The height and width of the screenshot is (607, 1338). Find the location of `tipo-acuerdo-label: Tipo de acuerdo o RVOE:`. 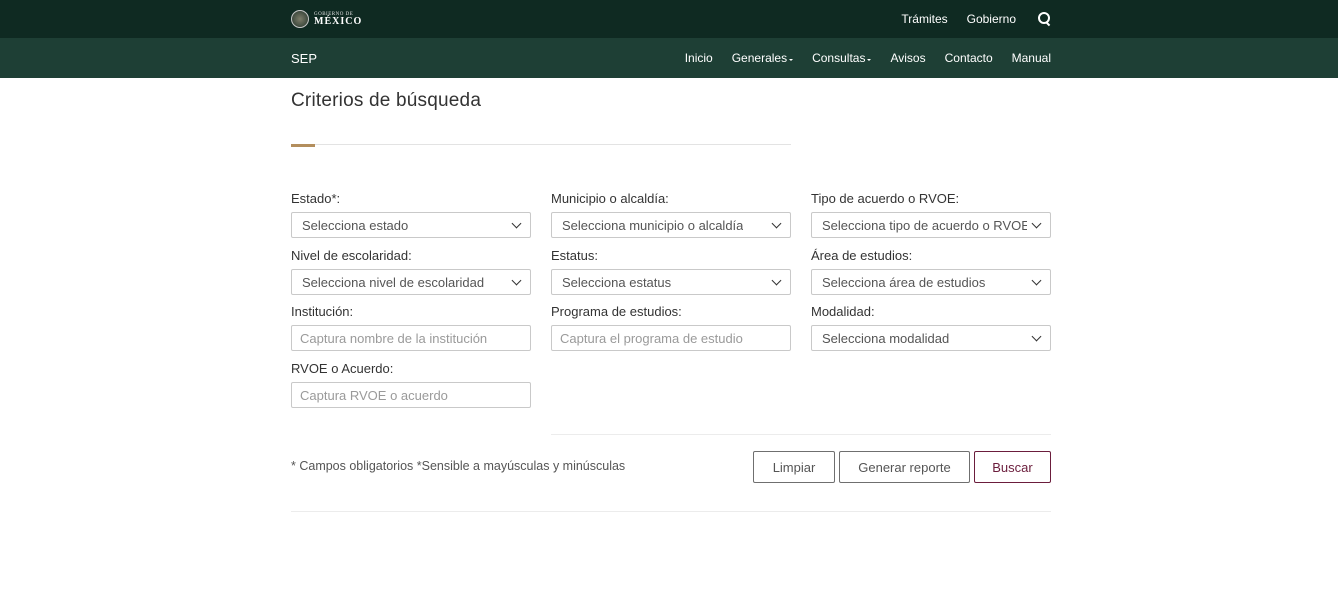

tipo-acuerdo-label: Tipo de acuerdo o RVOE: is located at coordinates (885, 198).